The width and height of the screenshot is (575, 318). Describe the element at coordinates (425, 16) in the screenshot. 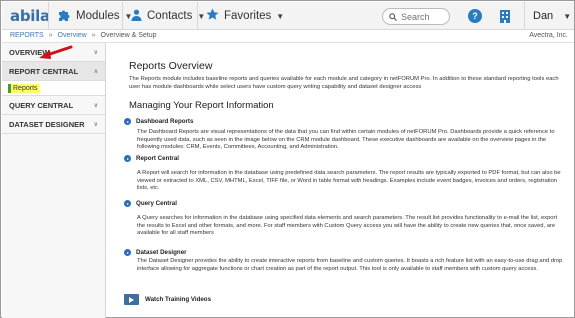

I see `search-input` at that location.